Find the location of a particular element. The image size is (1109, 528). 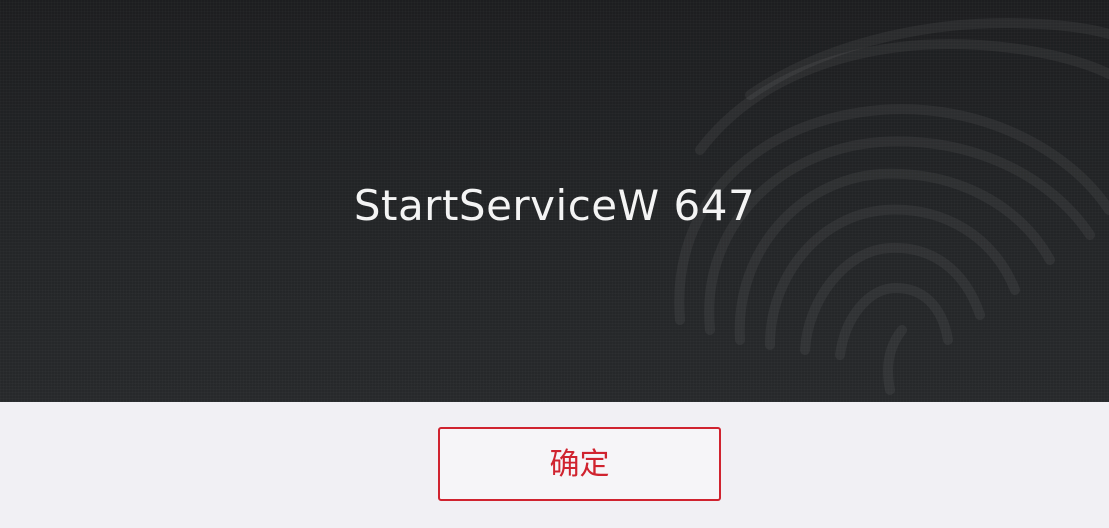

ok-button: 确定 is located at coordinates (579, 464).